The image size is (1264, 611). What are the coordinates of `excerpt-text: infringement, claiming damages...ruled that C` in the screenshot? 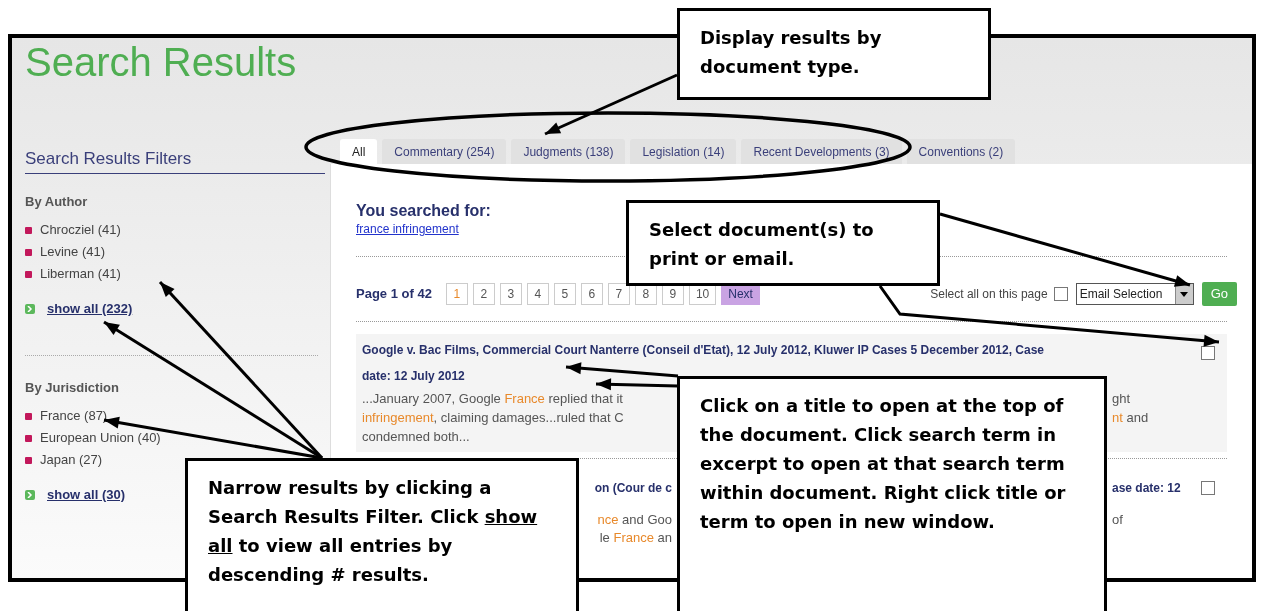 It's located at (493, 418).